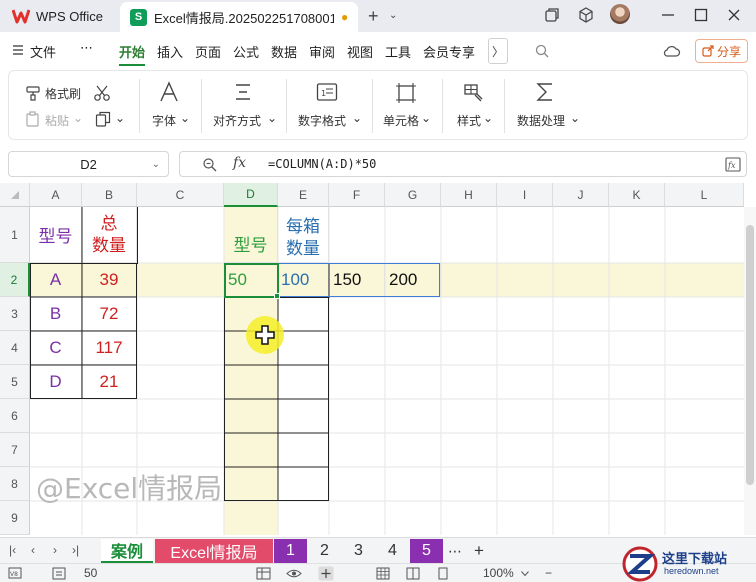 The width and height of the screenshot is (756, 582). Describe the element at coordinates (357, 118) in the screenshot. I see `number-format-dropdown-icon: ⌄` at that location.